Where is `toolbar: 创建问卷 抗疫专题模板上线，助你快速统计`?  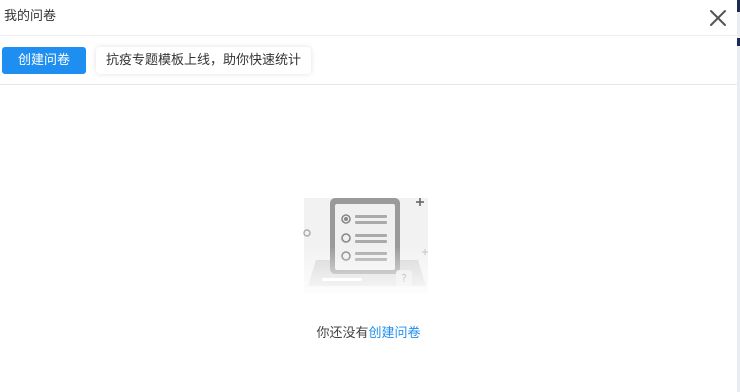 toolbar: 创建问卷 抗疫专题模板上线，助你快速统计 is located at coordinates (368, 60).